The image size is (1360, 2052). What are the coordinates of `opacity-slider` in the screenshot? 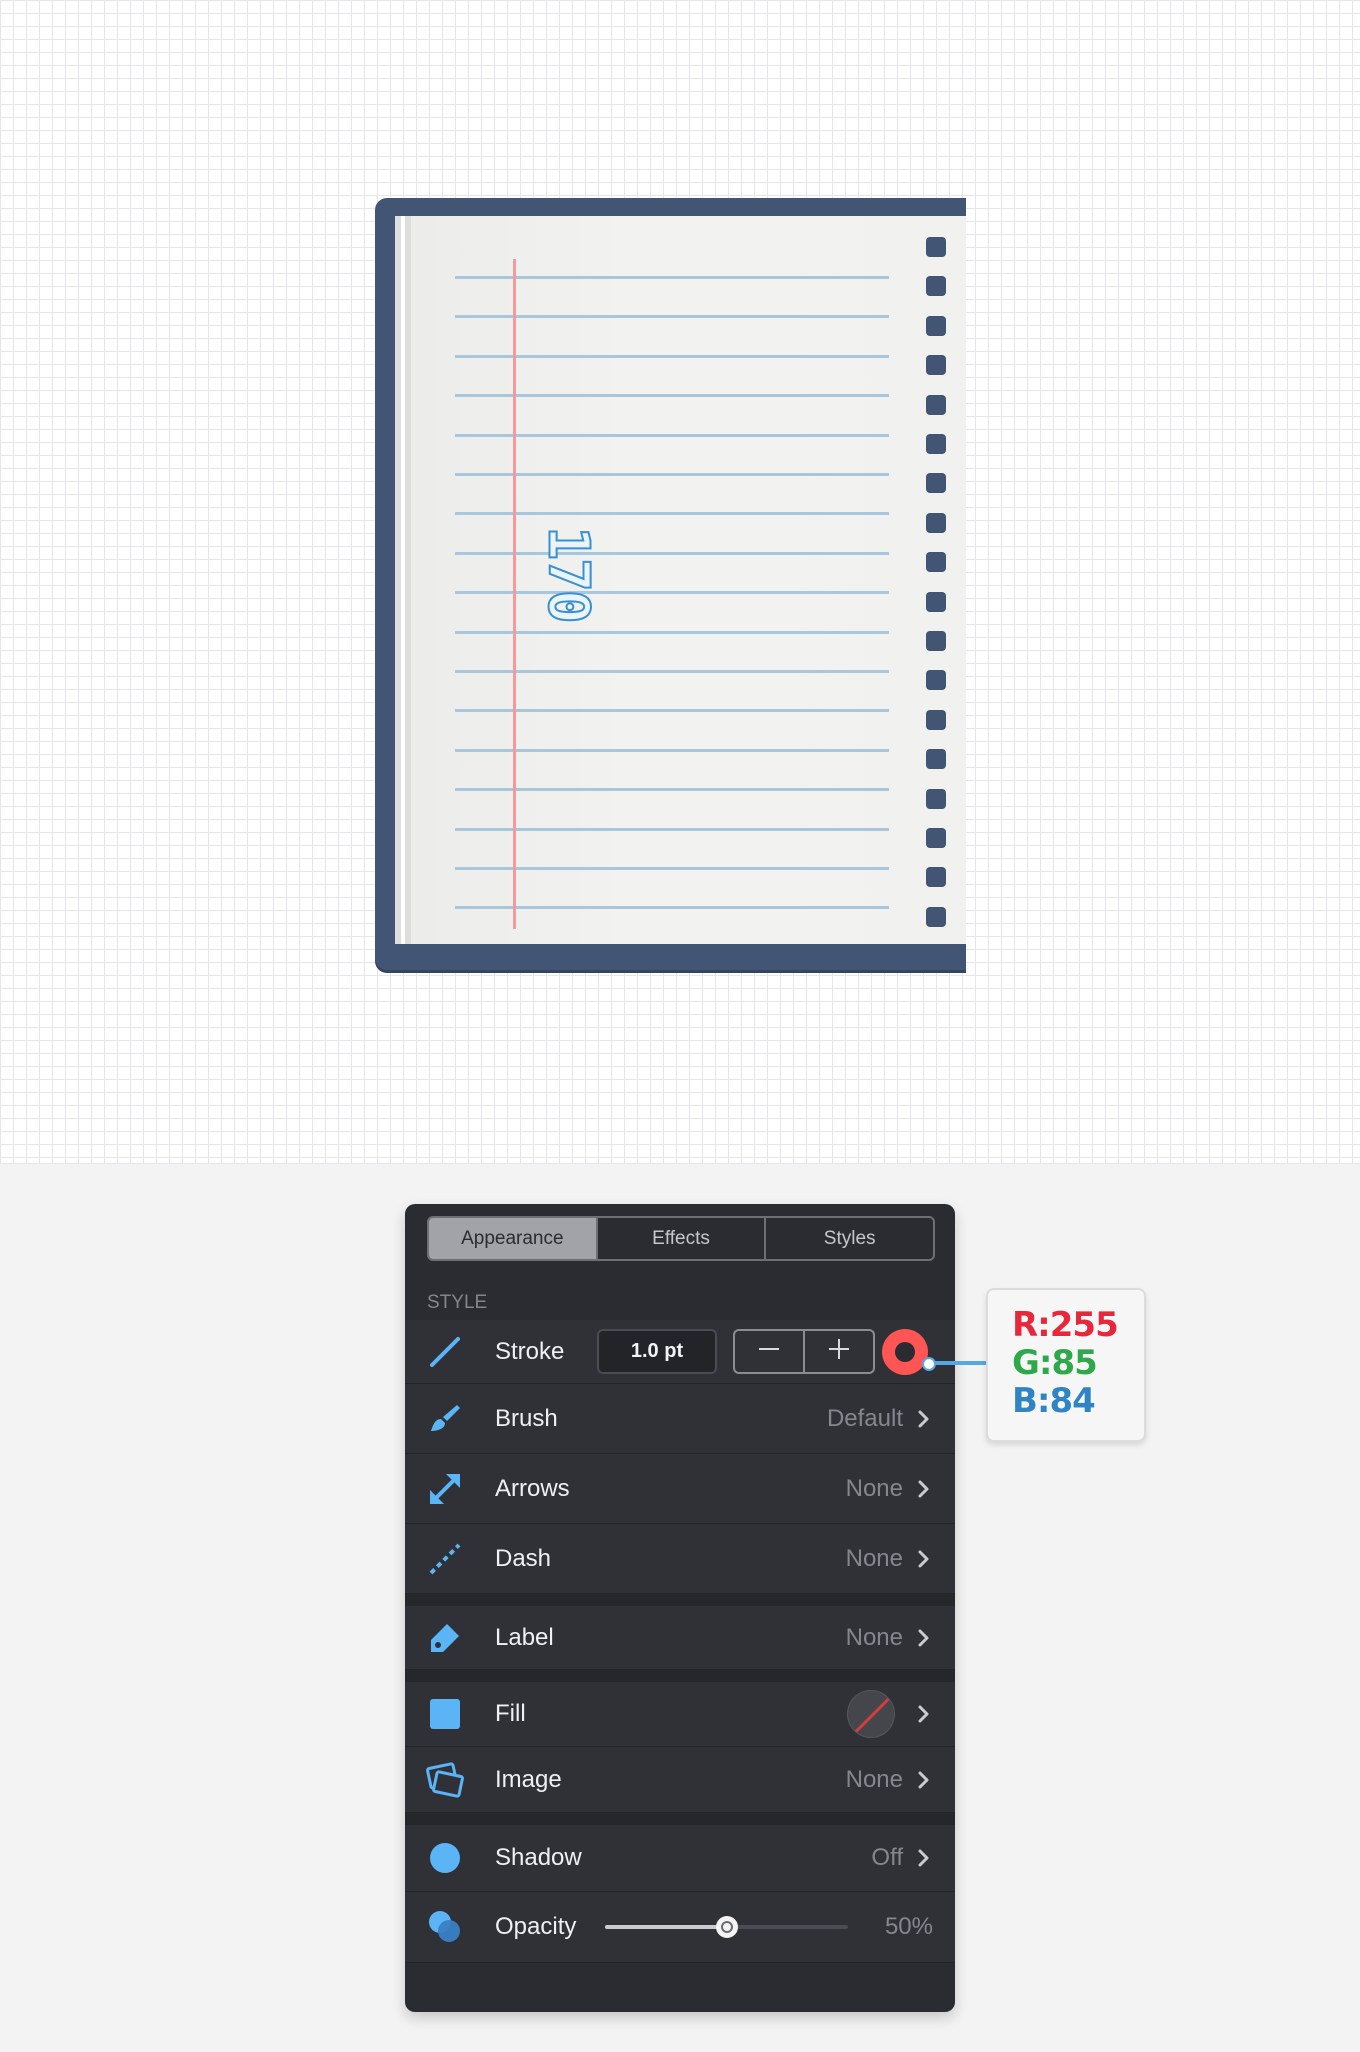 It's located at (726, 1927).